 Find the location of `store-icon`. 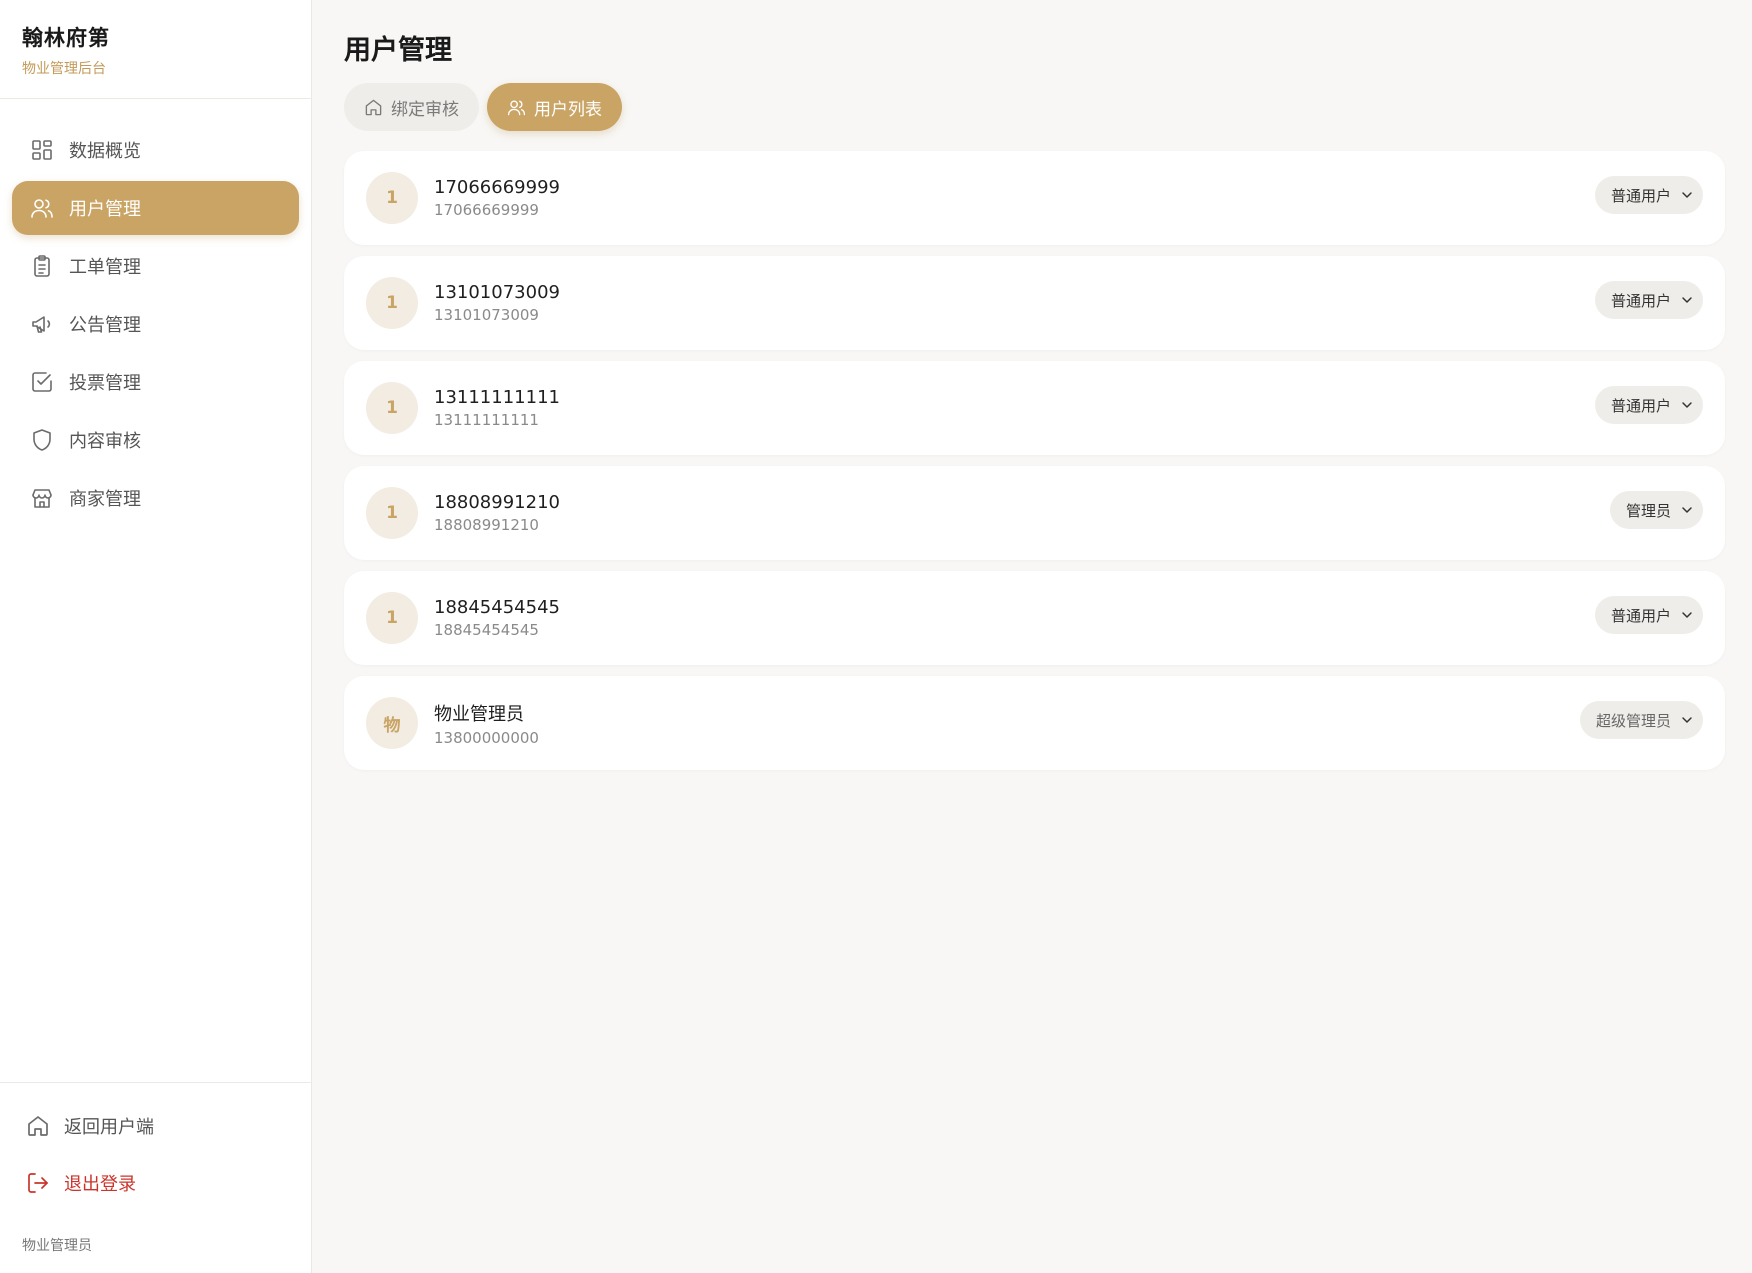

store-icon is located at coordinates (42, 498).